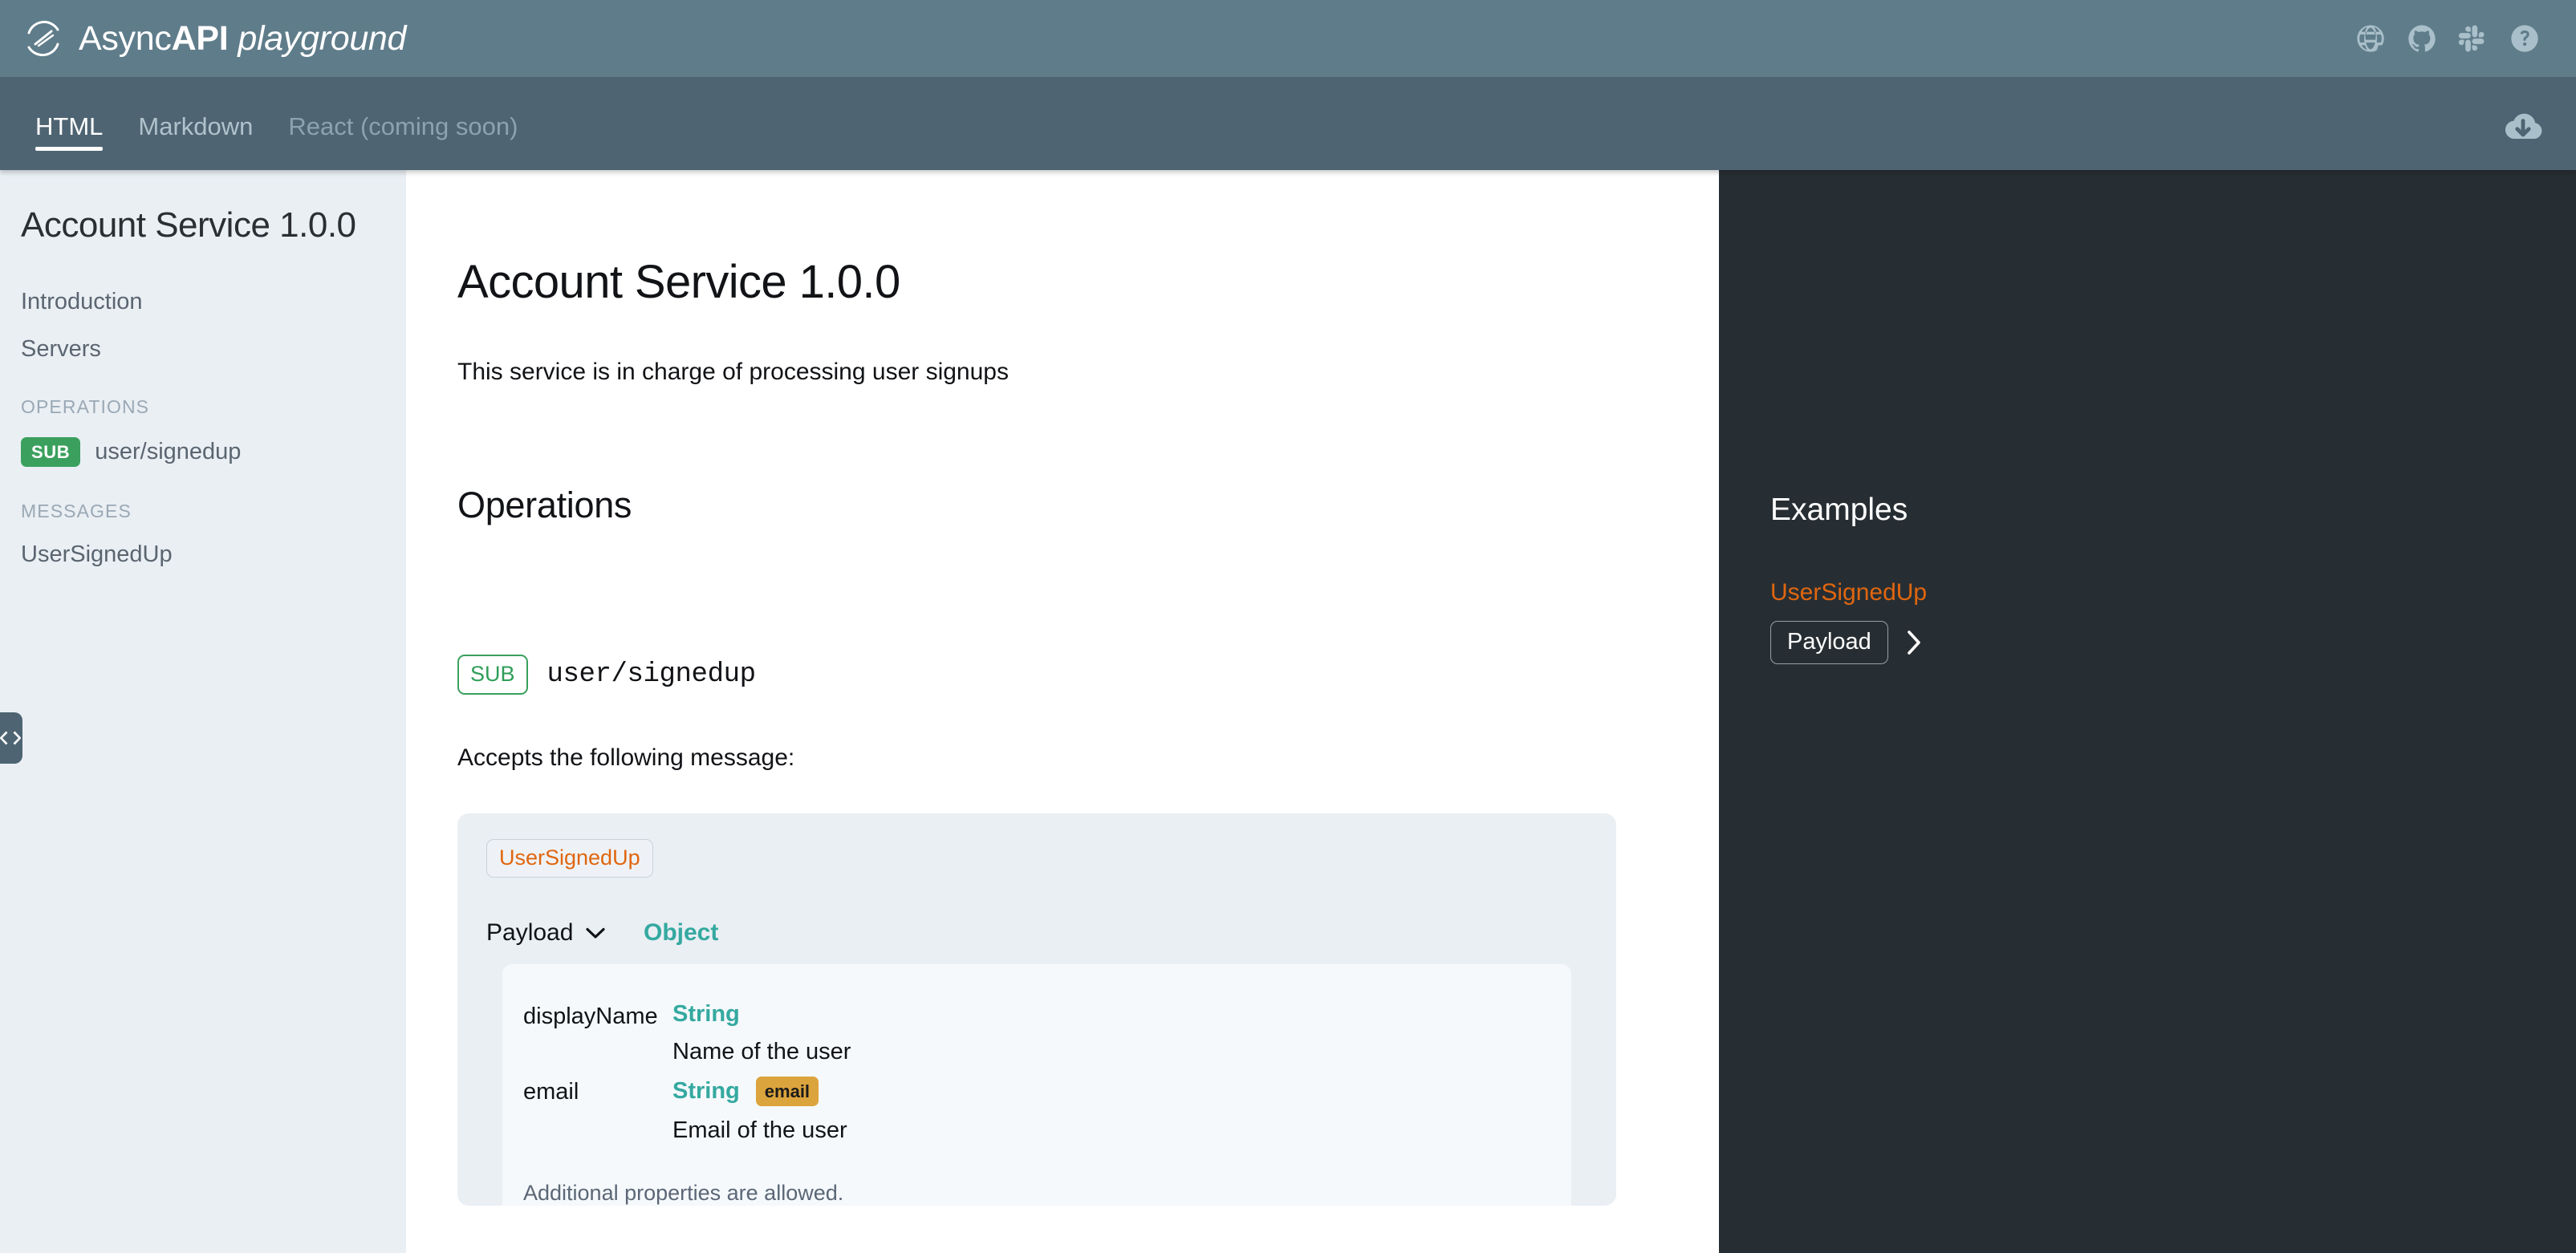 The height and width of the screenshot is (1253, 2576). Describe the element at coordinates (761, 1051) in the screenshot. I see `property-description: Name of the user` at that location.